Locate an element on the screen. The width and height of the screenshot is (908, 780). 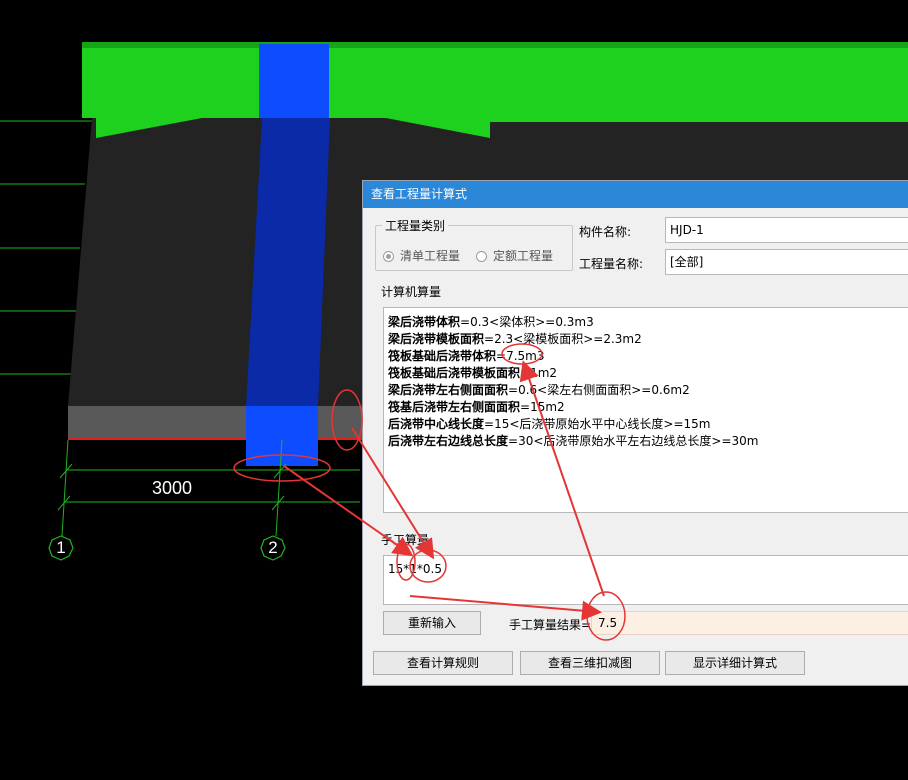
manual-calc-input: 15*1*0.5 is located at coordinates (645, 580).